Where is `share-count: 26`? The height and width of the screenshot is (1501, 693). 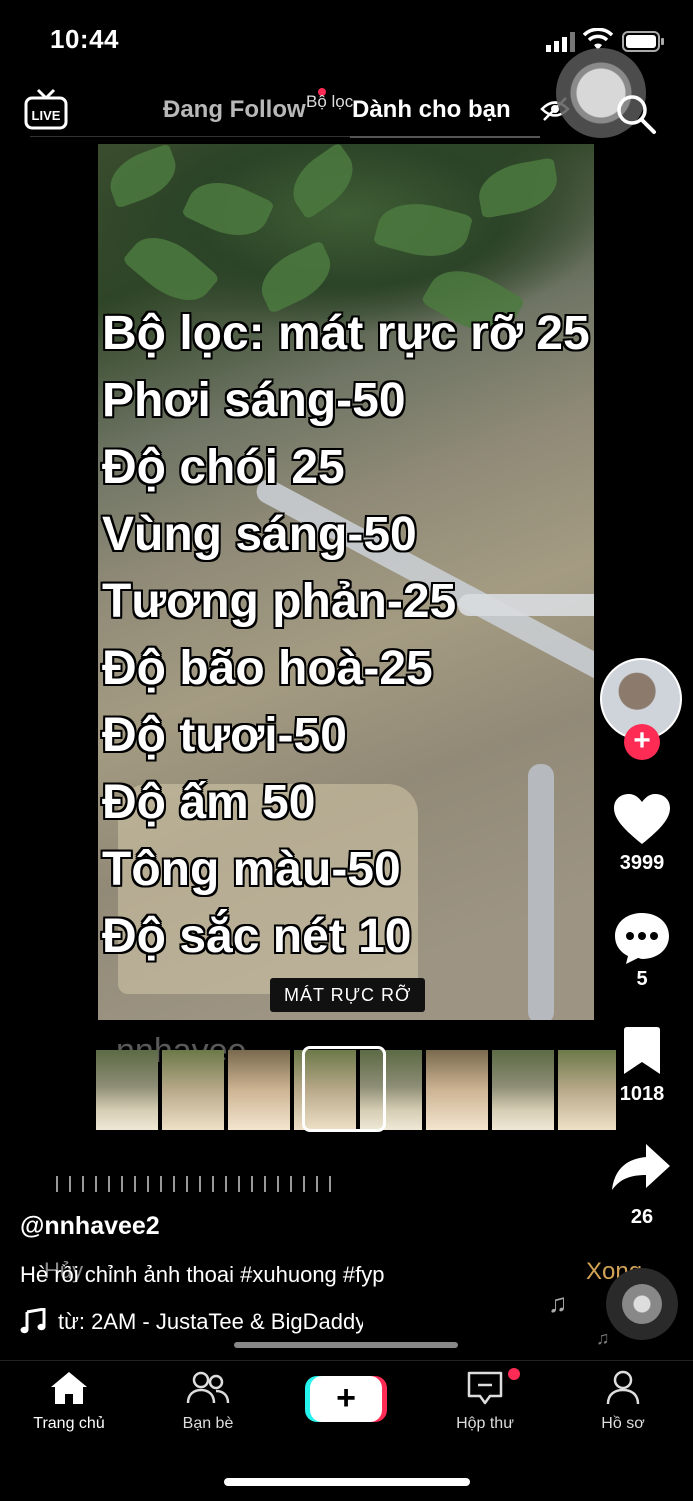 share-count: 26 is located at coordinates (642, 1217).